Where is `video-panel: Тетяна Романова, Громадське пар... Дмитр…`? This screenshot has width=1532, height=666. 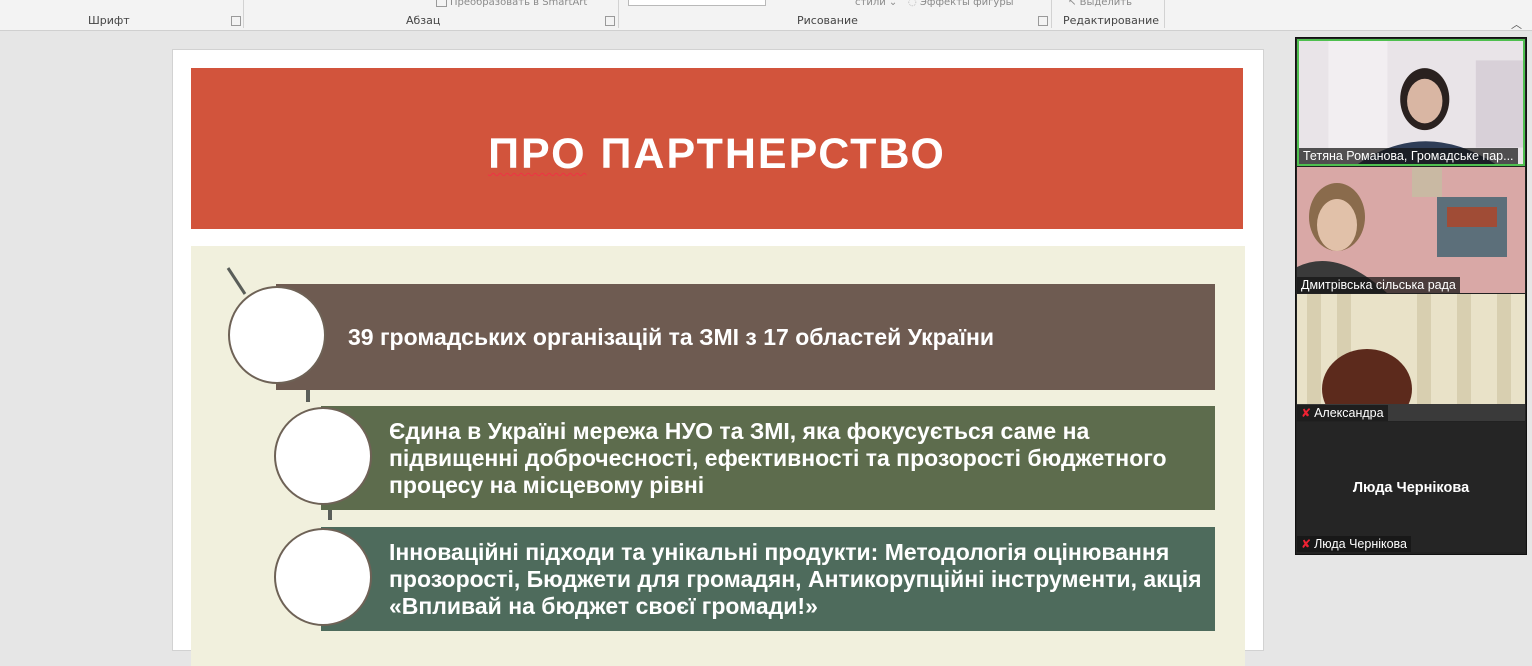 video-panel: Тетяна Романова, Громадське пар... Дмитр… is located at coordinates (1411, 296).